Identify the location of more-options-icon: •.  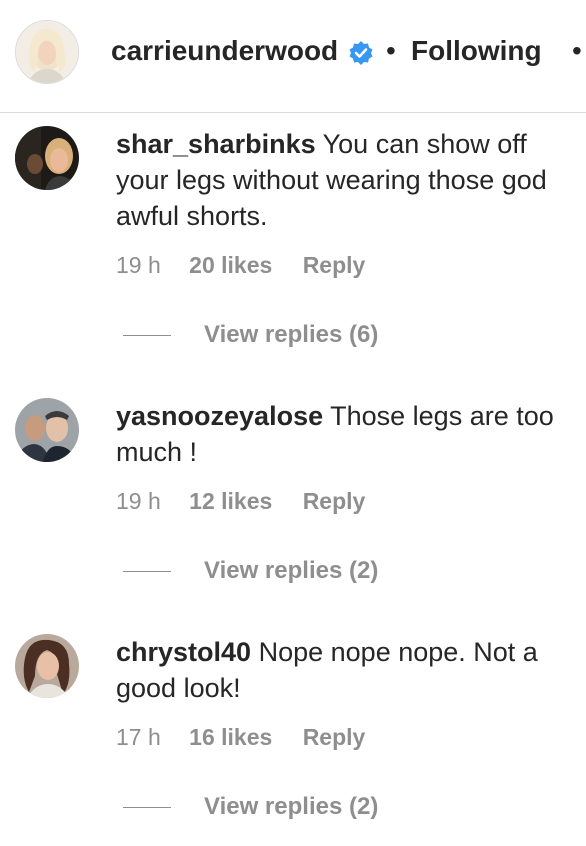
(577, 51).